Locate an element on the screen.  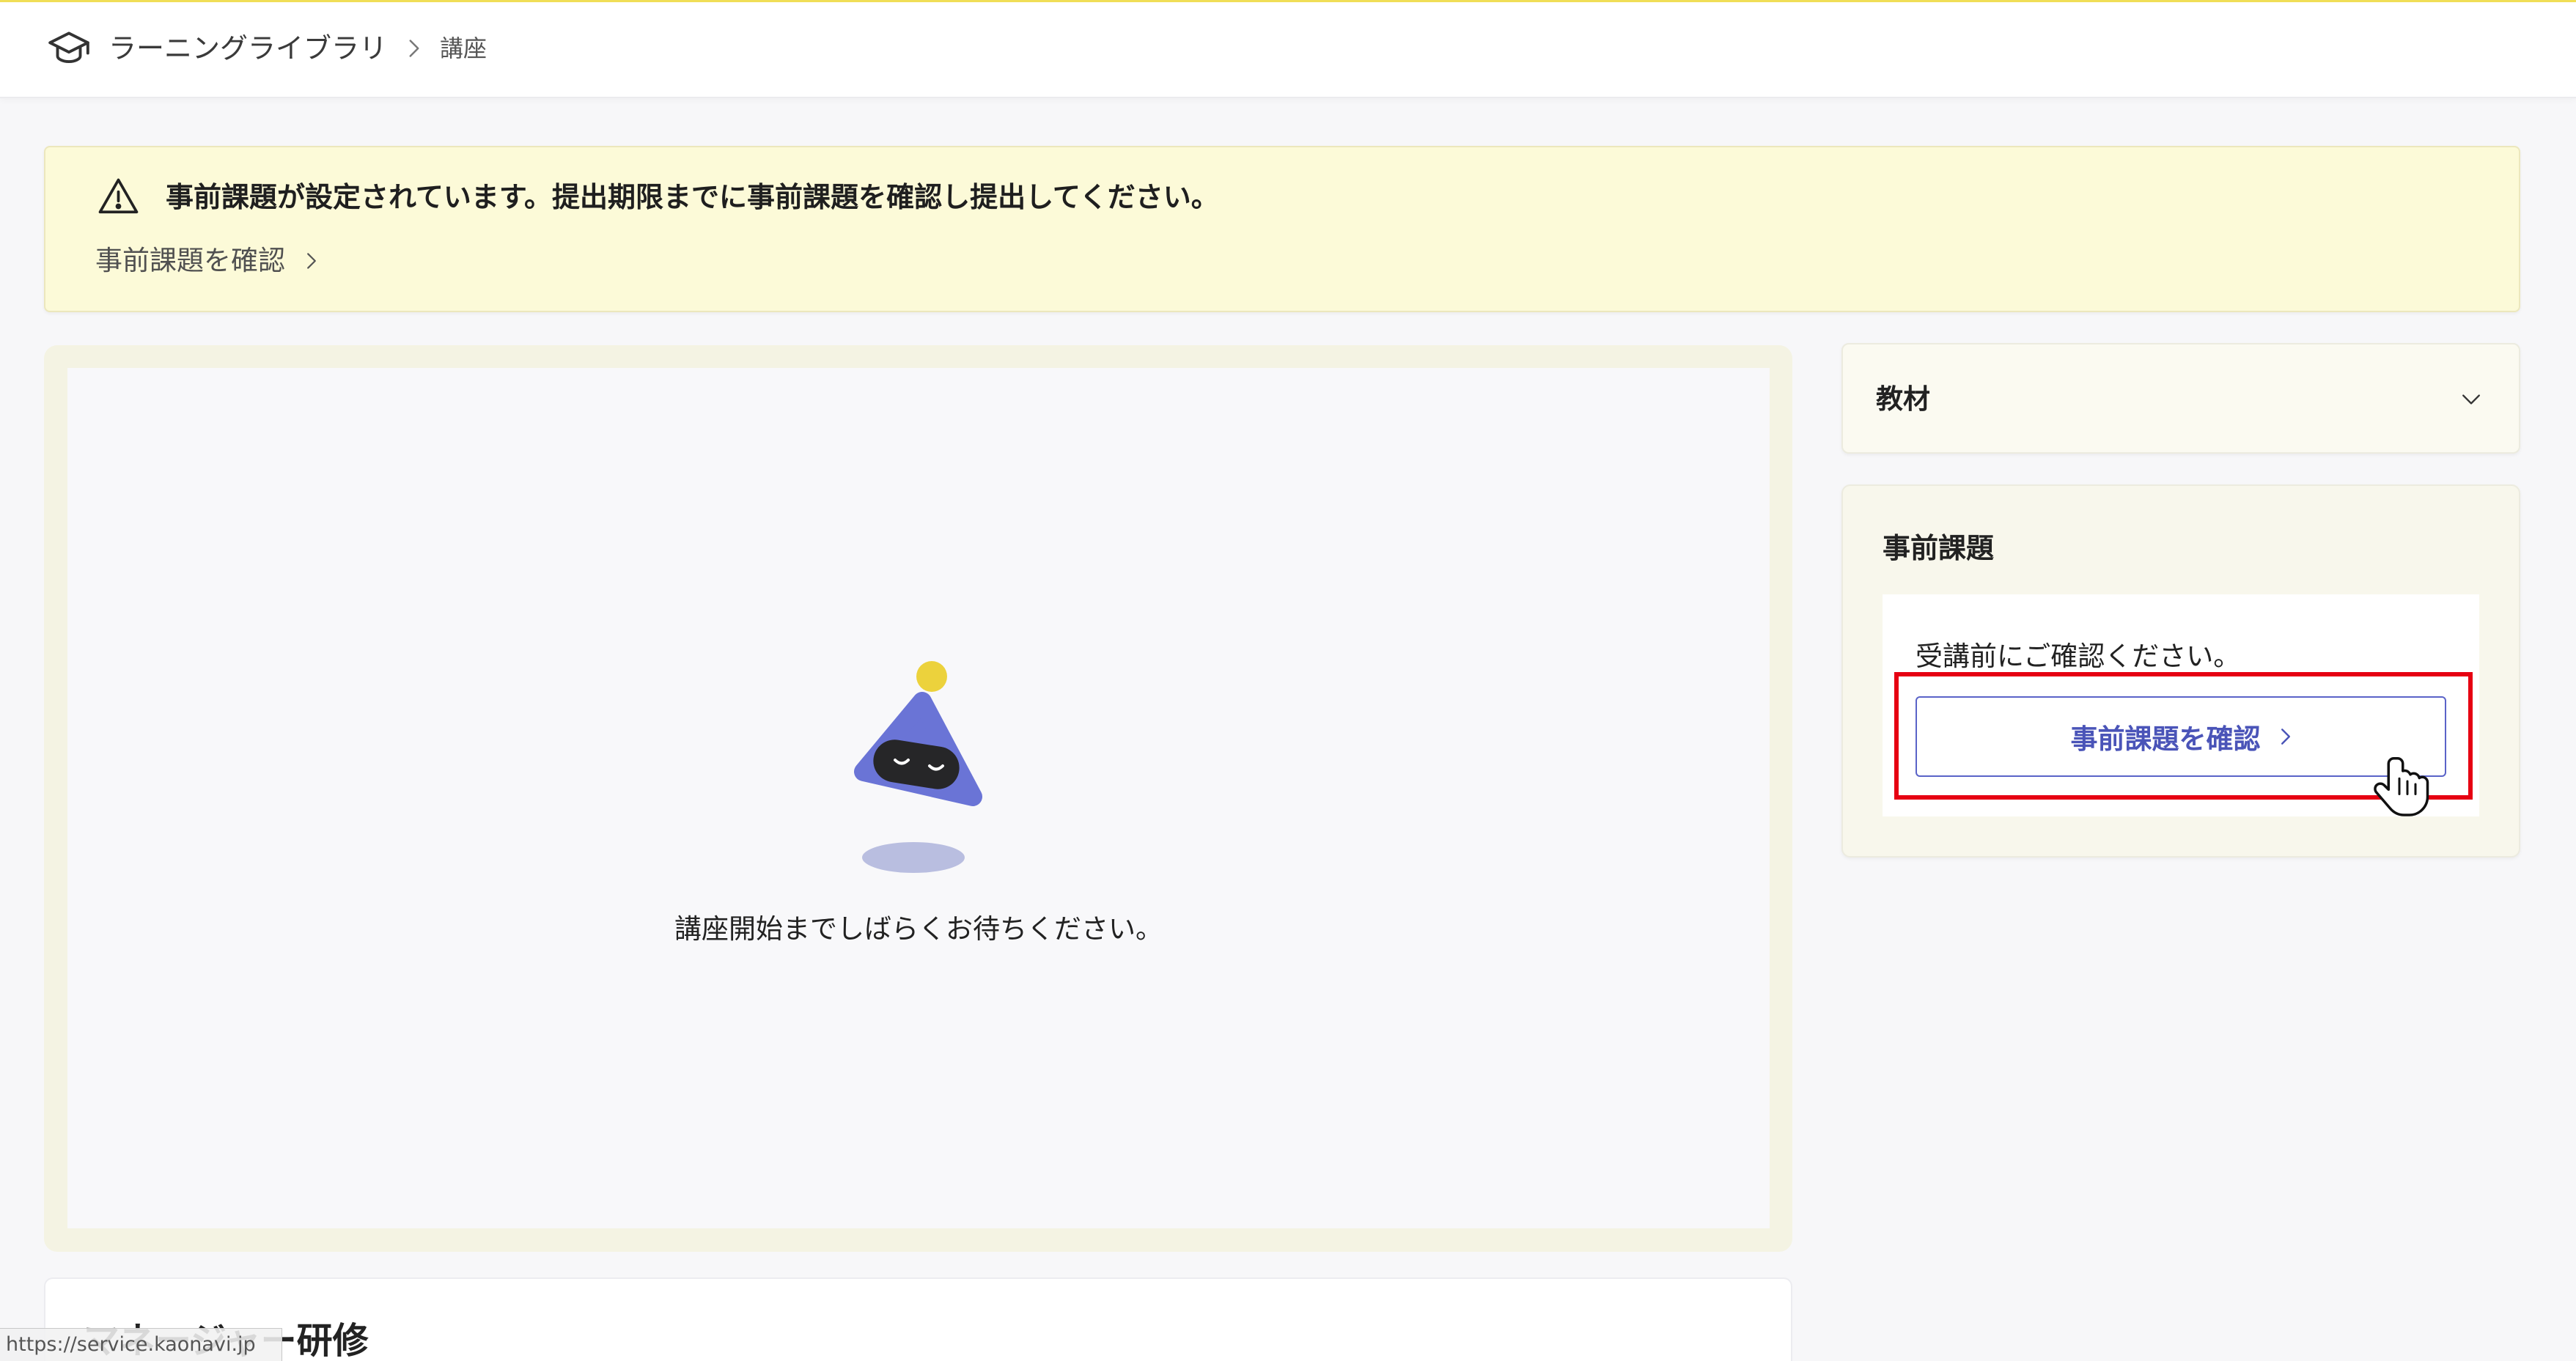
breadcrumb-current-page: 講座 is located at coordinates (463, 48).